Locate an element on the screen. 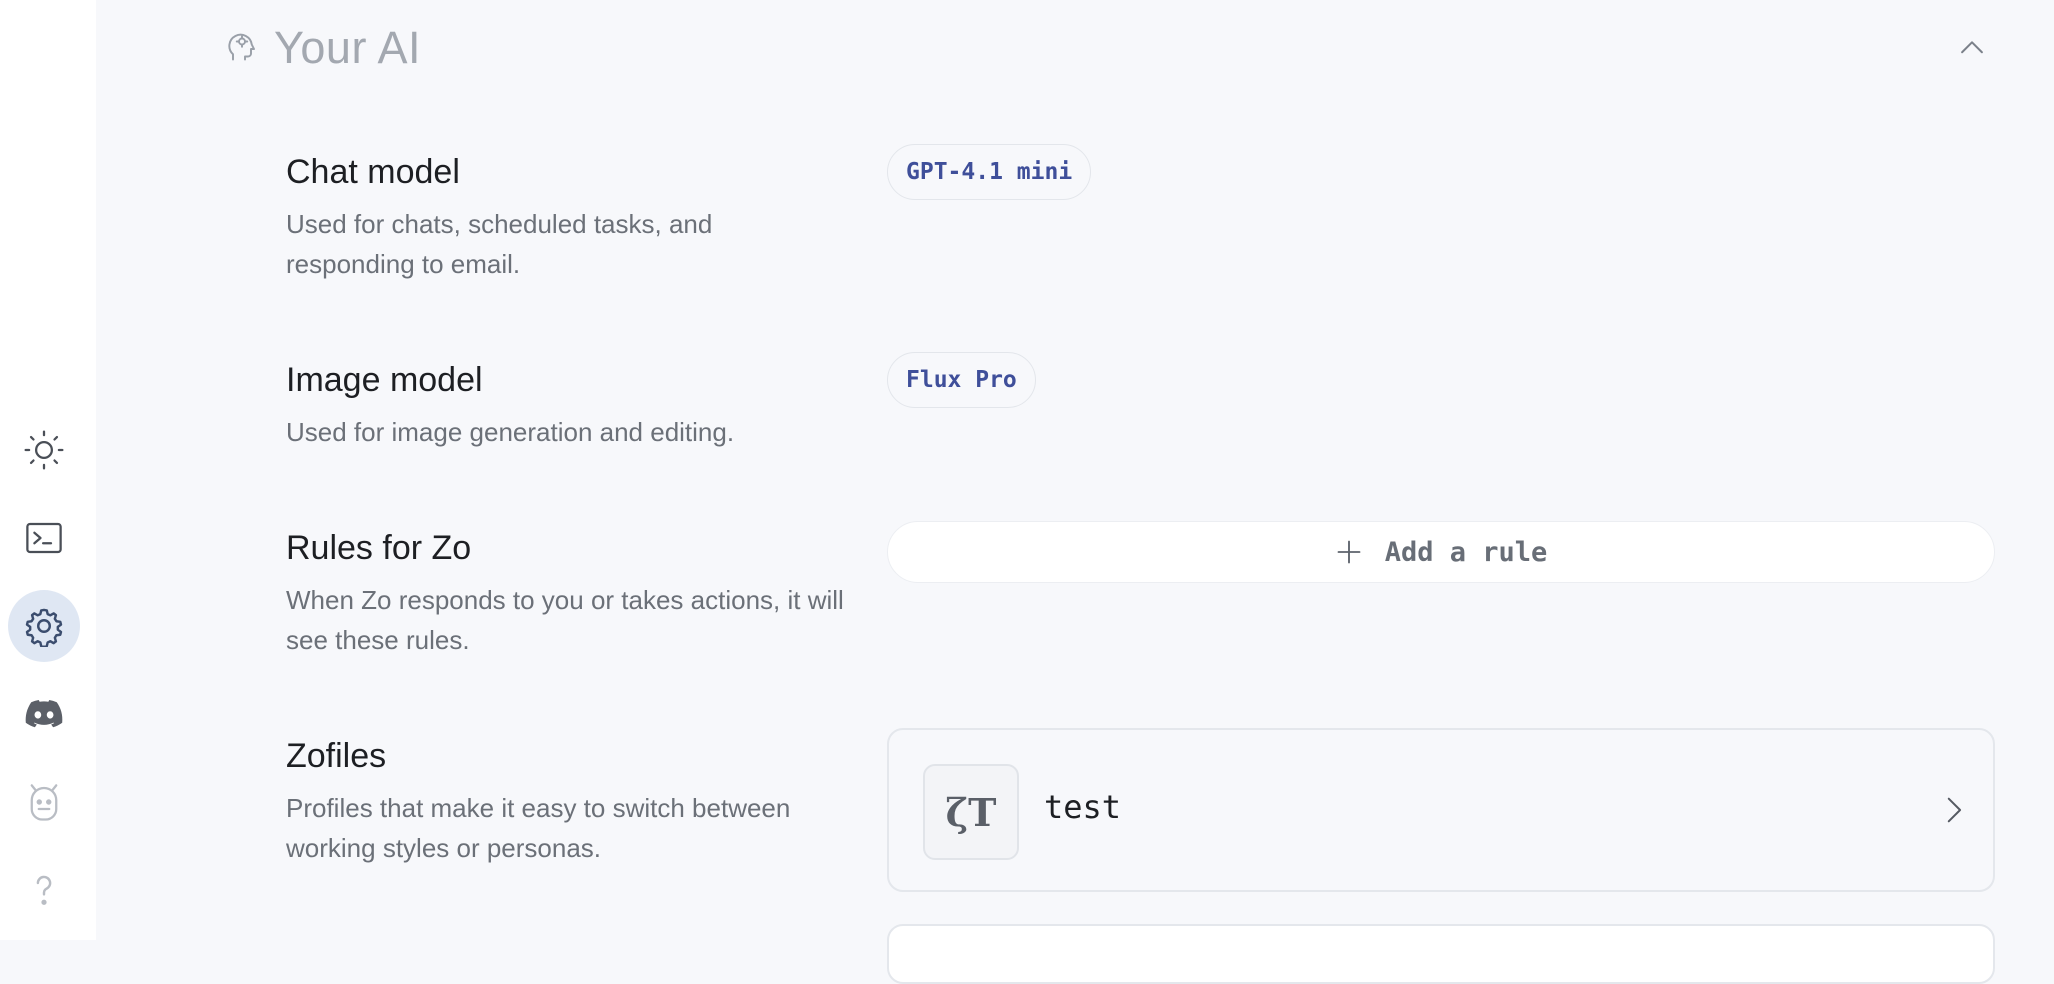 Image resolution: width=2054 pixels, height=984 pixels. robot-icon is located at coordinates (44, 802).